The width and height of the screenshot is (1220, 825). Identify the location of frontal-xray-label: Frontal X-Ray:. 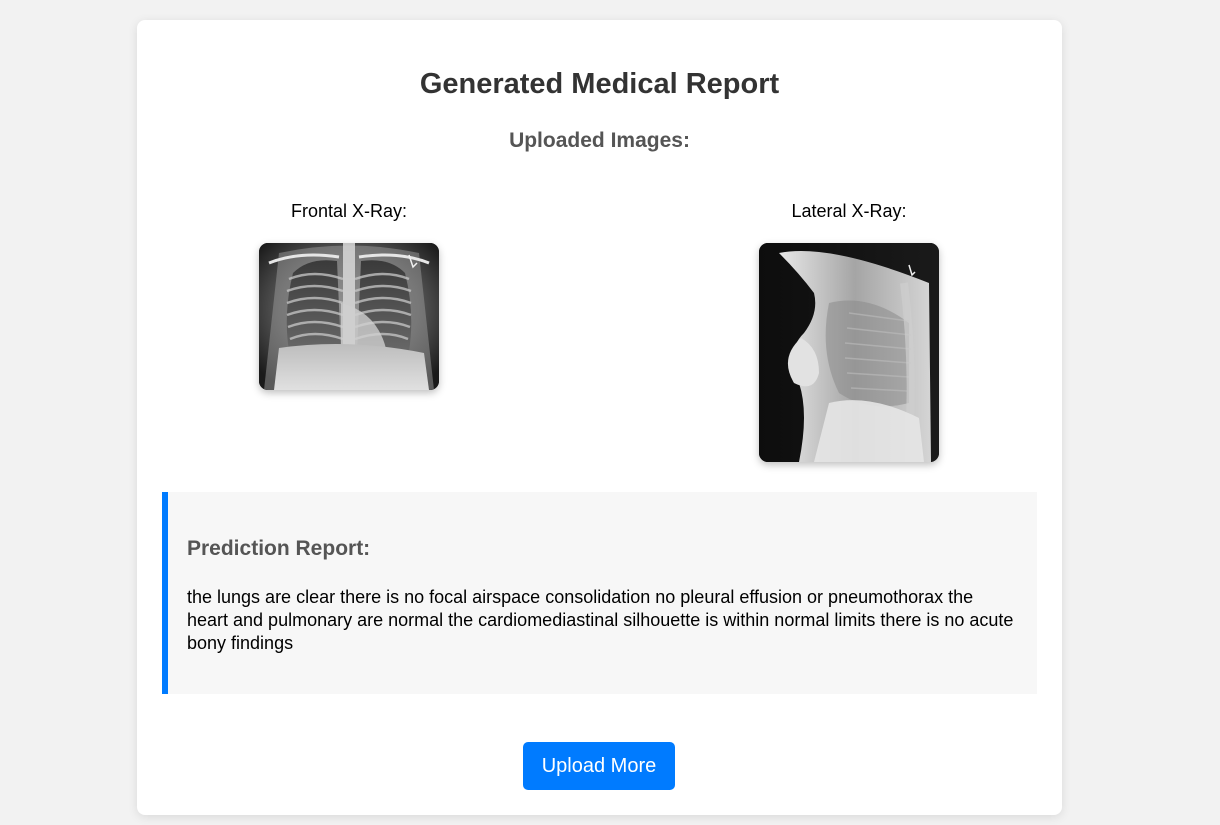
(349, 211).